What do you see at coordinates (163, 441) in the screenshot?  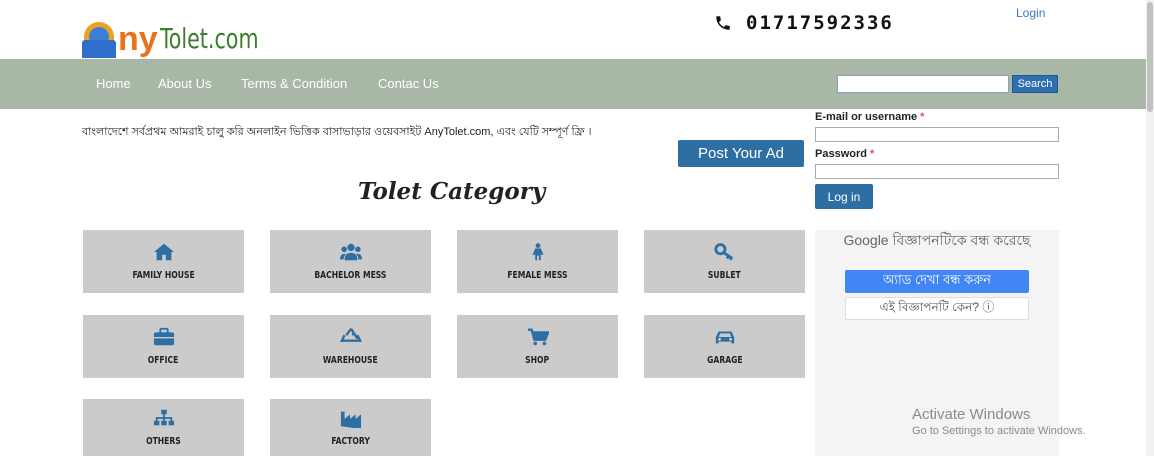 I see `category-label: OTHERS` at bounding box center [163, 441].